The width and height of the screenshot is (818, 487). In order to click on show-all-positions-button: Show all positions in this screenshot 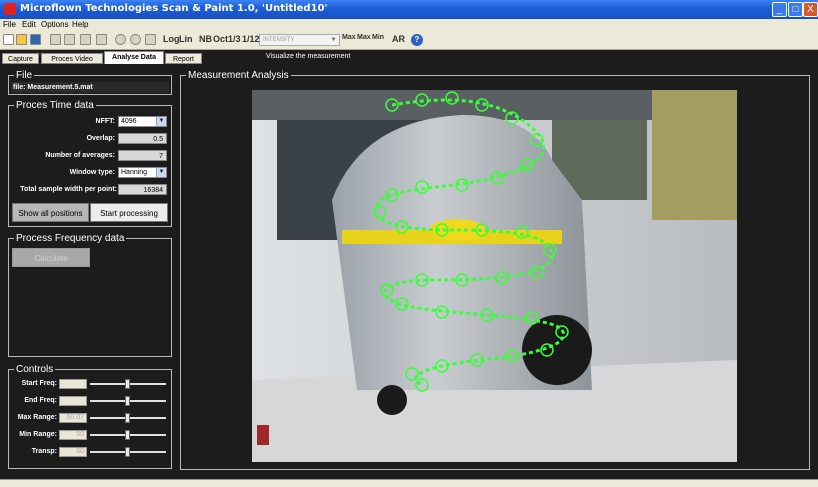, I will do `click(50, 212)`.